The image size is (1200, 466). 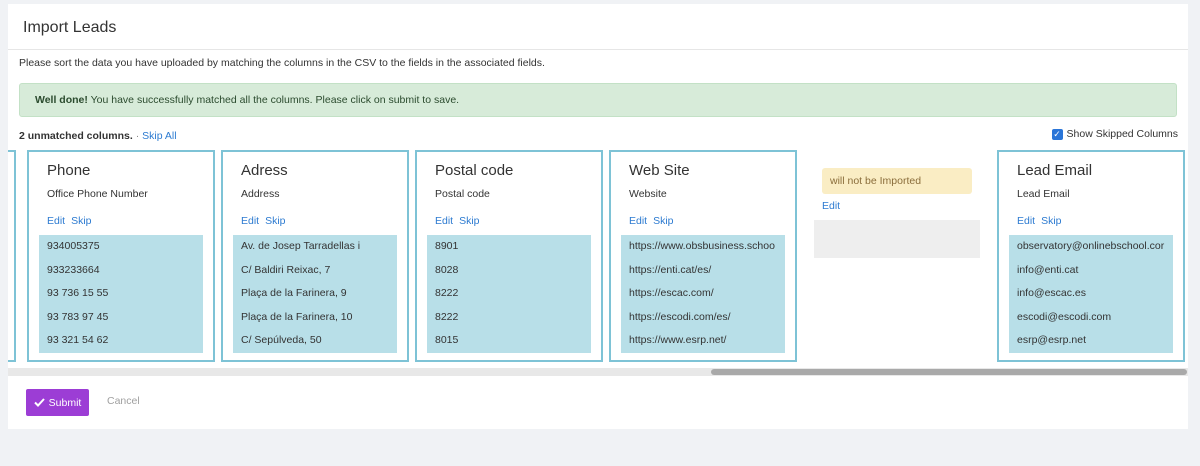 I want to click on submit-label: Submit, so click(x=65, y=402).